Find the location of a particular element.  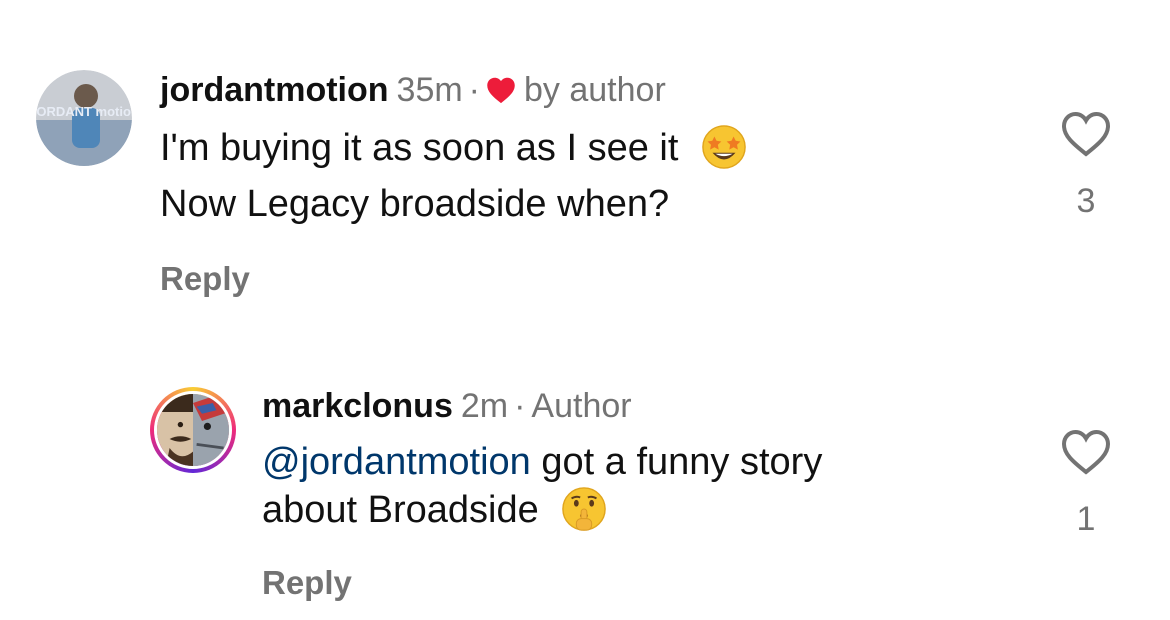

liked-by-author-label: by author is located at coordinates (595, 90).